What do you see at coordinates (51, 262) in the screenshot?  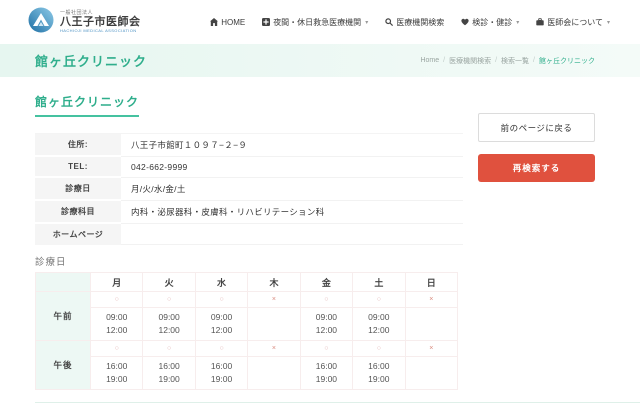 I see `schedule-heading: 診療日` at bounding box center [51, 262].